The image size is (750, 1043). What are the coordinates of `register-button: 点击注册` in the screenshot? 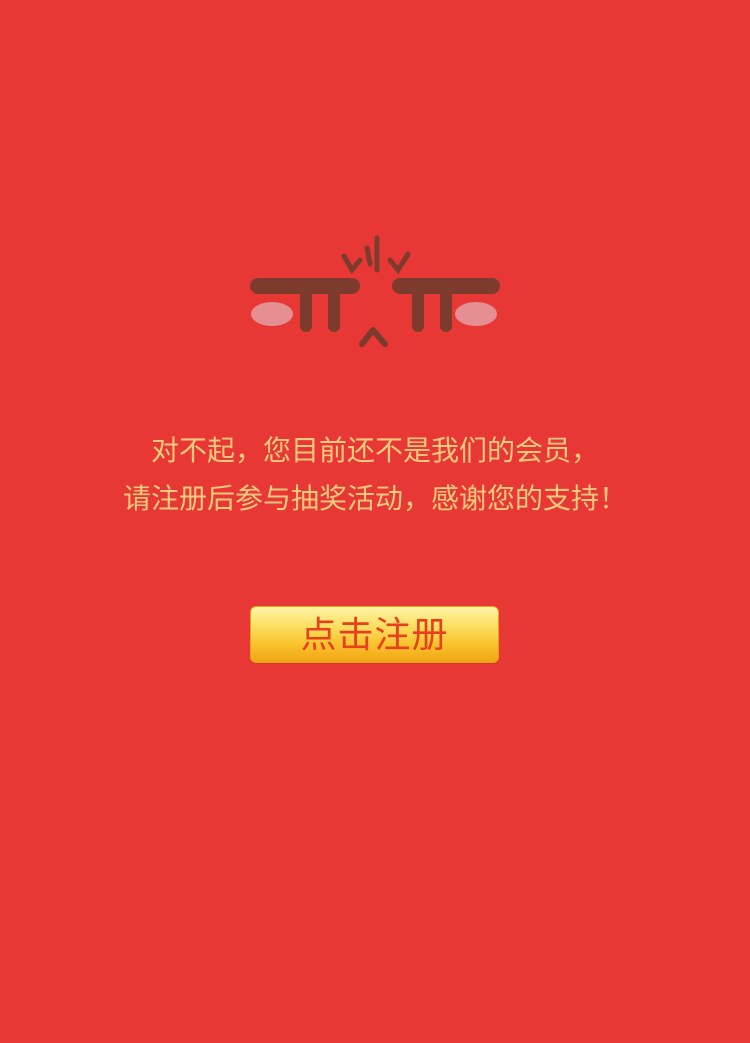 It's located at (374, 634).